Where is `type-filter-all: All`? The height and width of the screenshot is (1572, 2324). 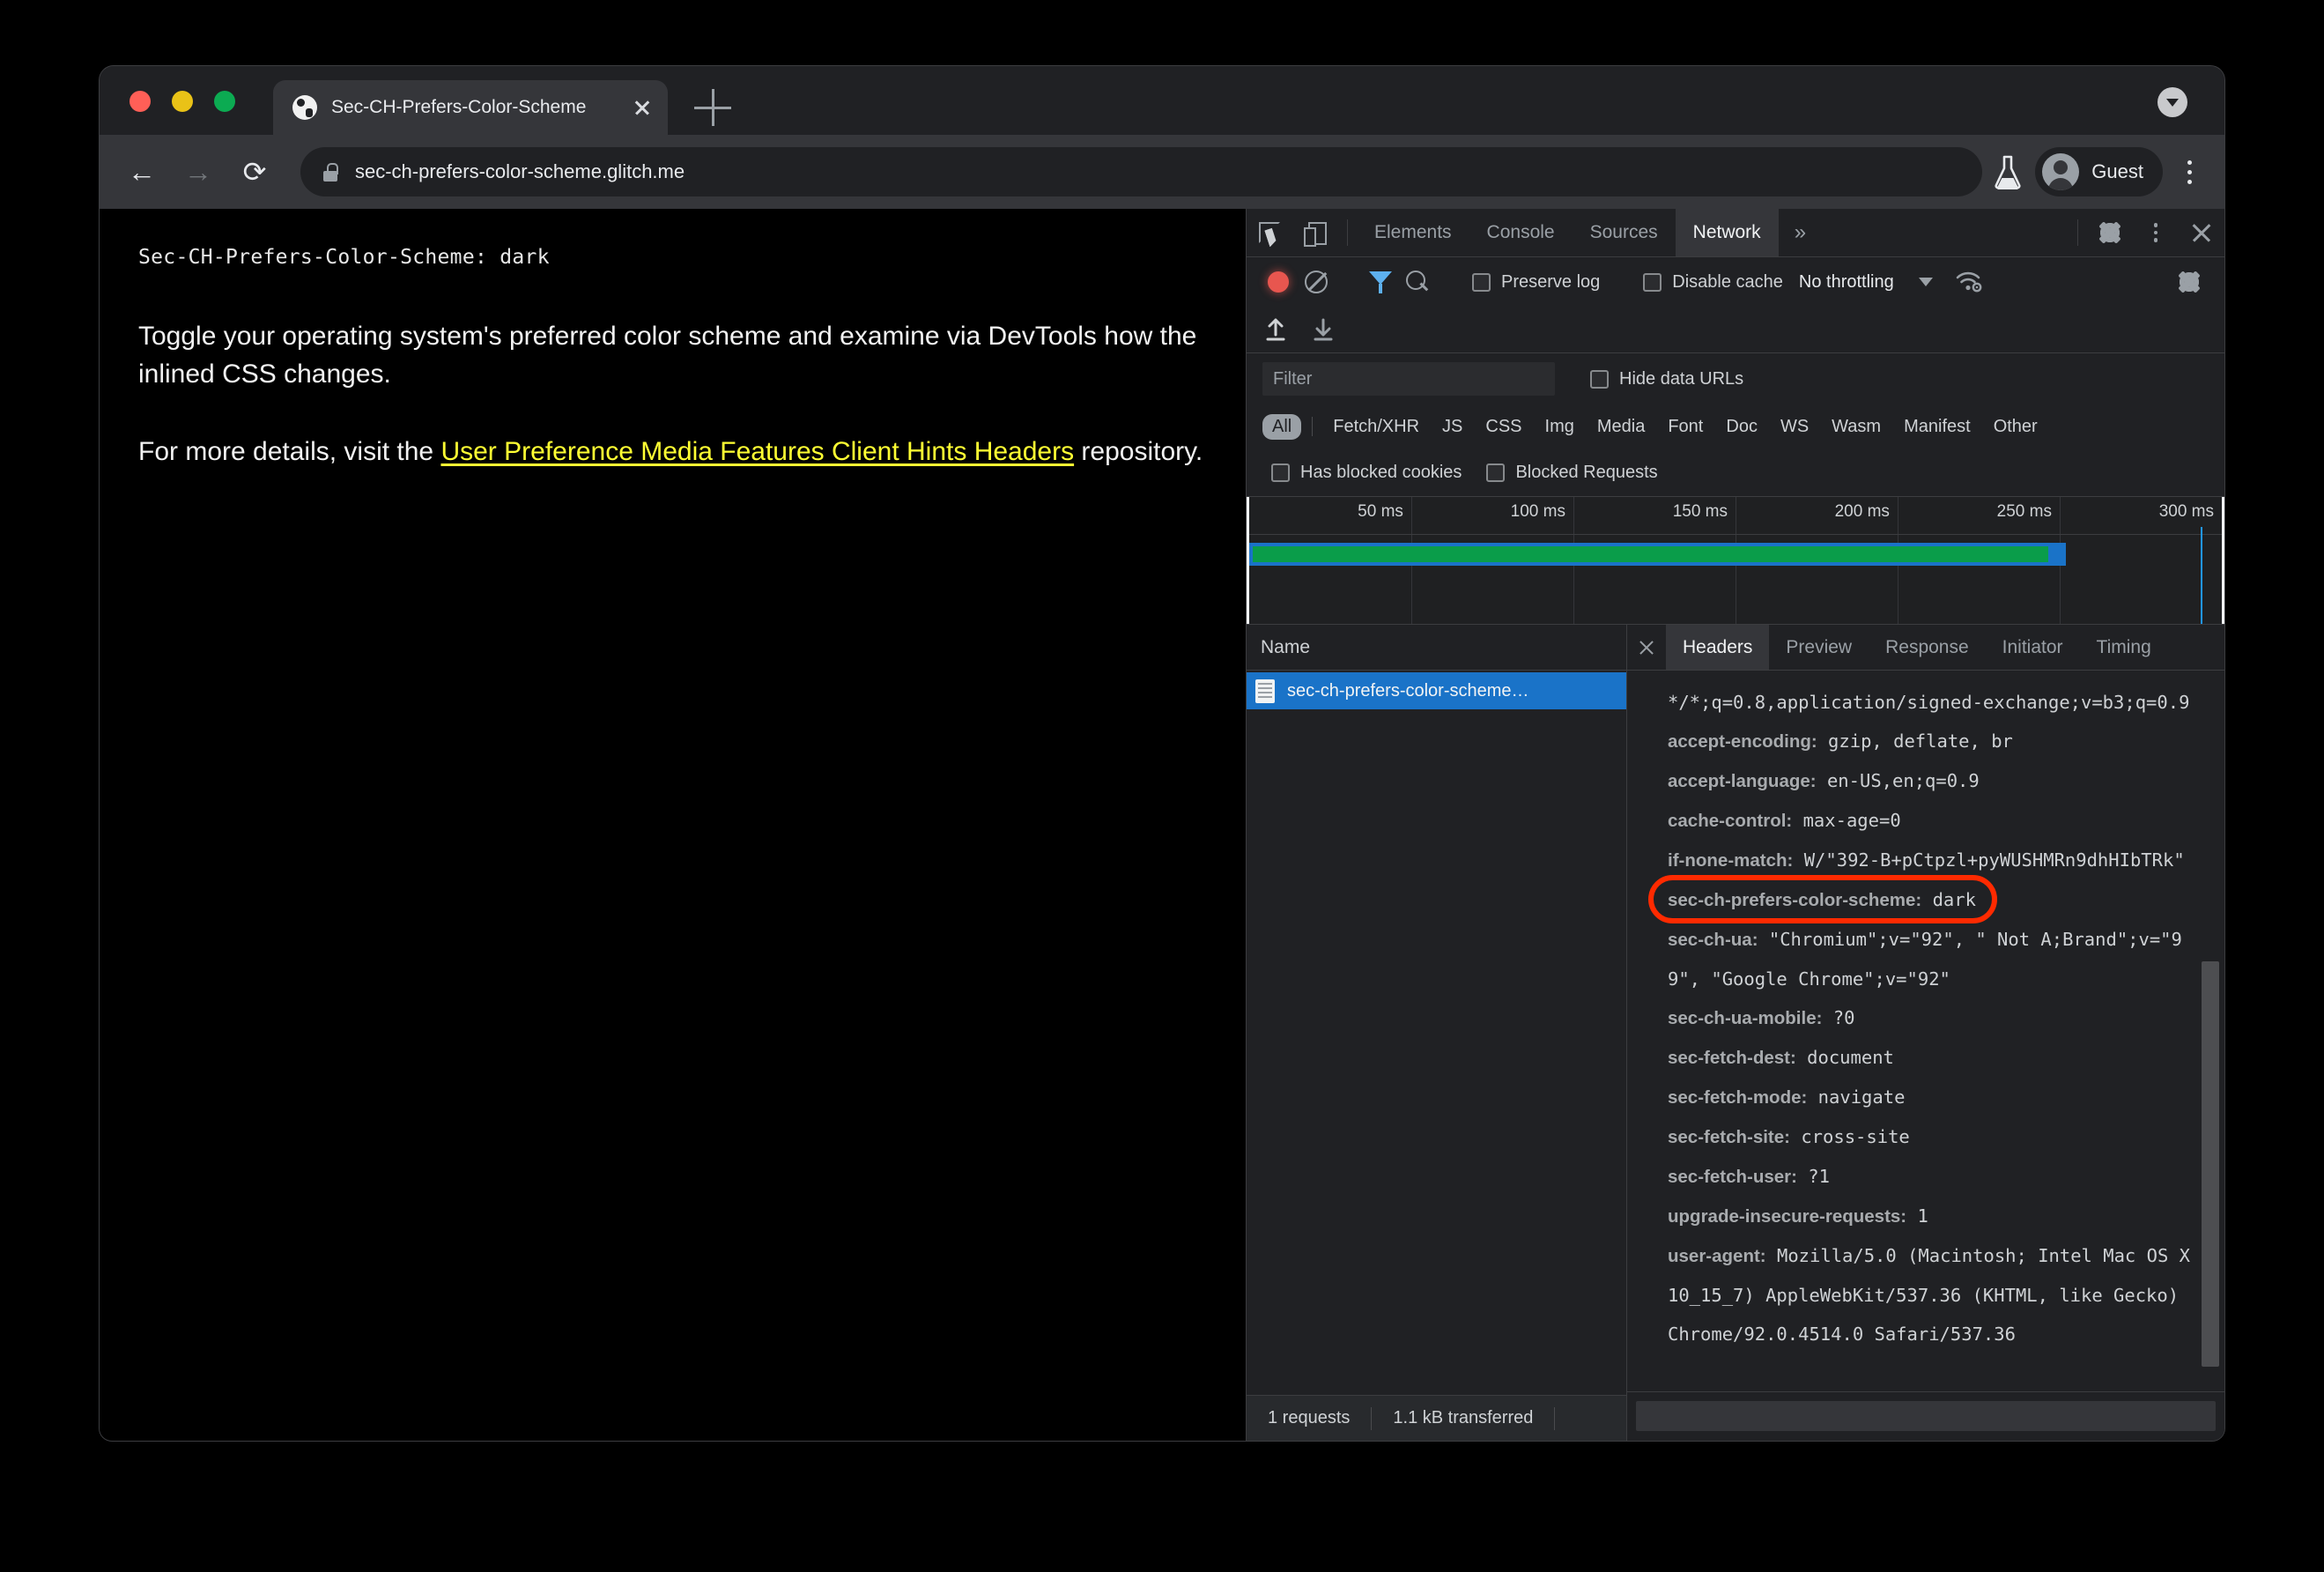 type-filter-all: All is located at coordinates (1282, 426).